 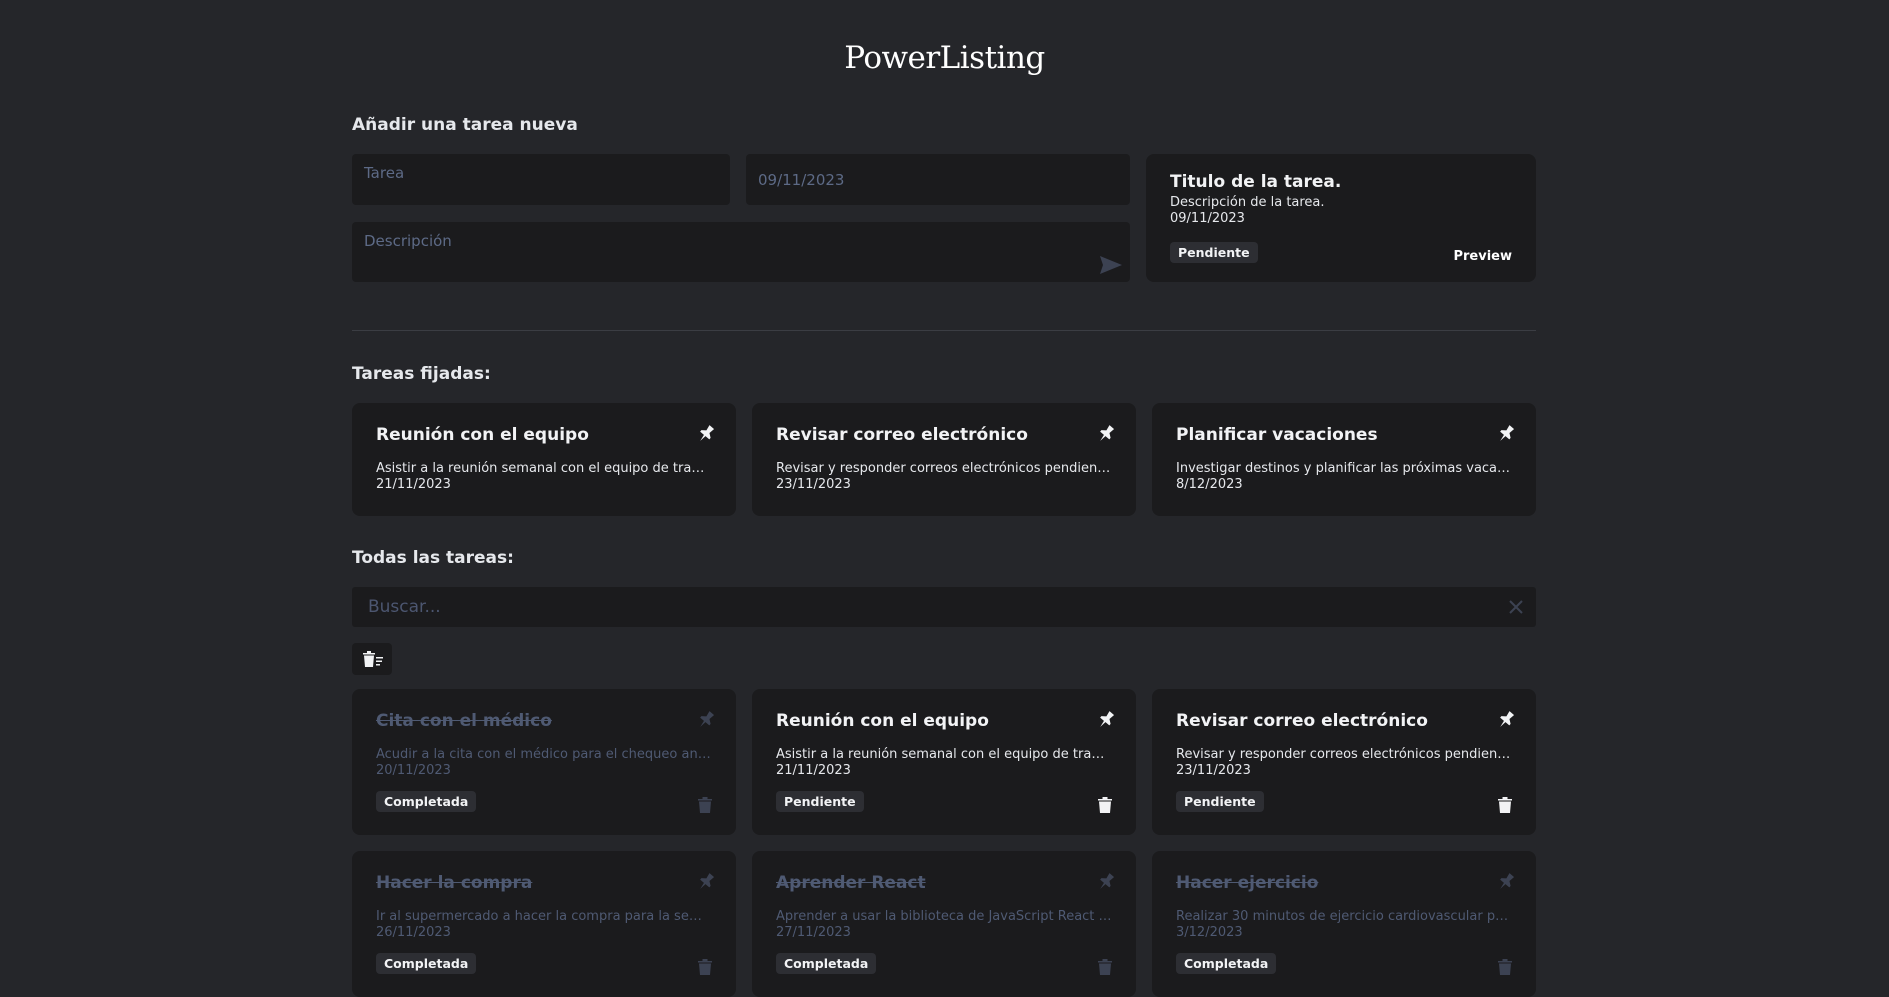 What do you see at coordinates (465, 125) in the screenshot?
I see `new-task-heading: Añadir una tarea nueva` at bounding box center [465, 125].